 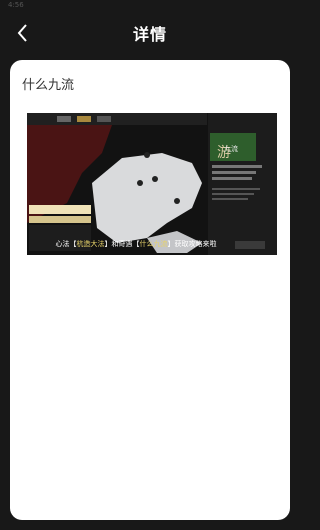 I want to click on chevron-left-icon, so click(x=22, y=33).